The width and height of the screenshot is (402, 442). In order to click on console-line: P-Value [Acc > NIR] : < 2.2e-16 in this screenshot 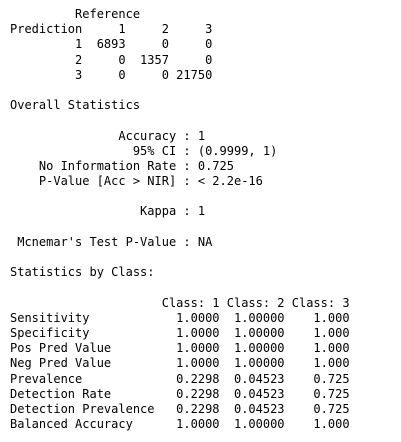, I will do `click(136, 181)`.